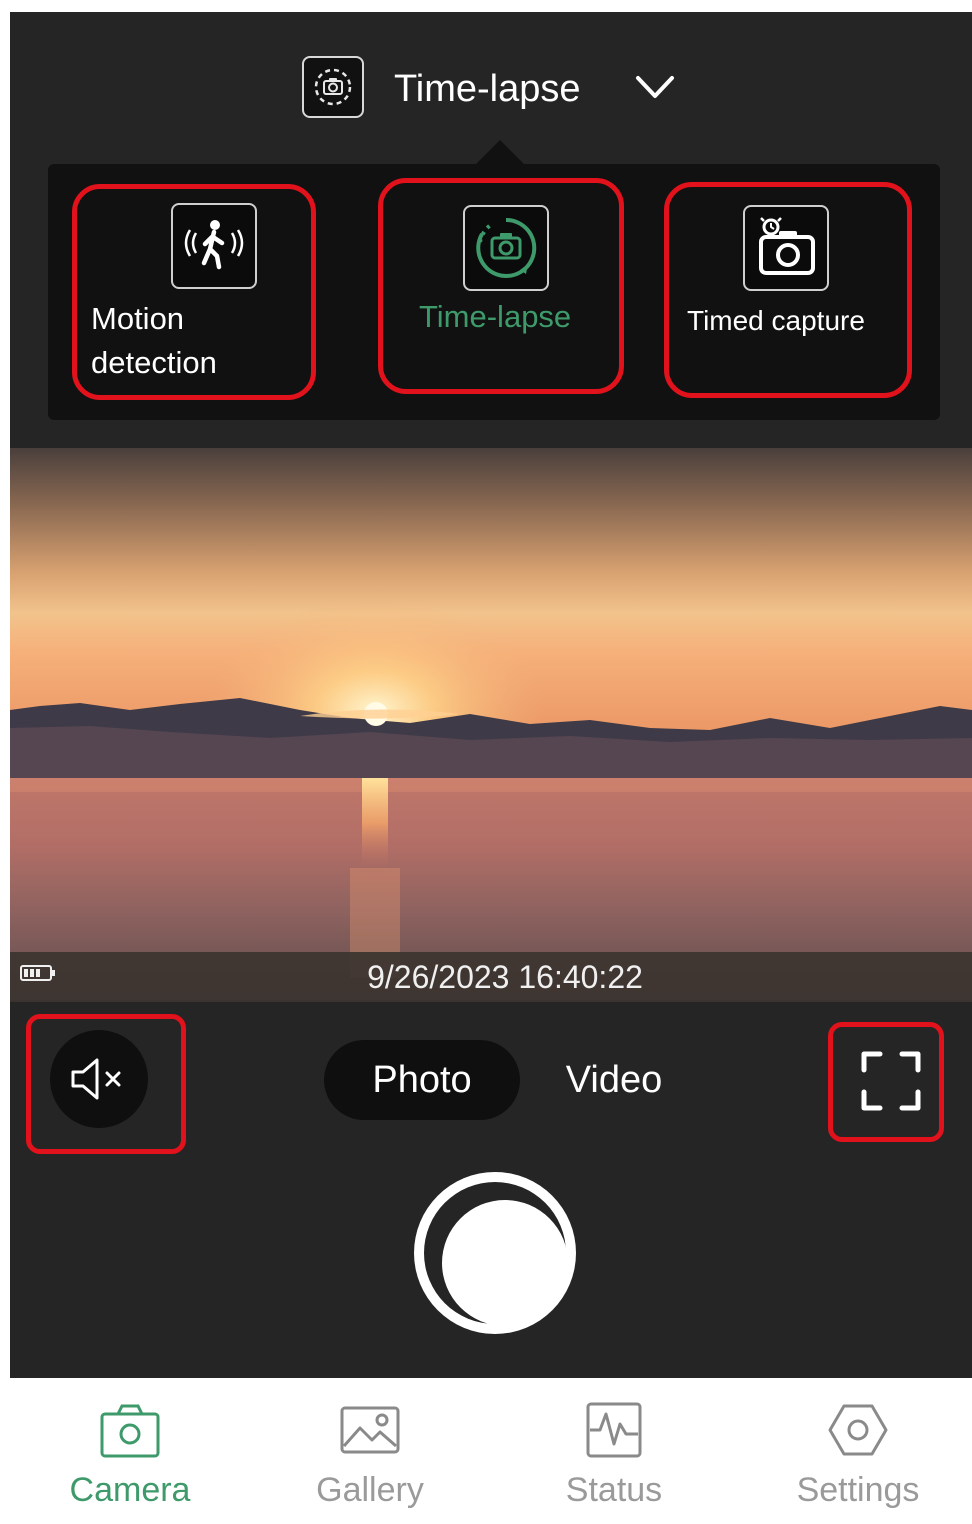  What do you see at coordinates (891, 1081) in the screenshot?
I see `fullscreen-icon` at bounding box center [891, 1081].